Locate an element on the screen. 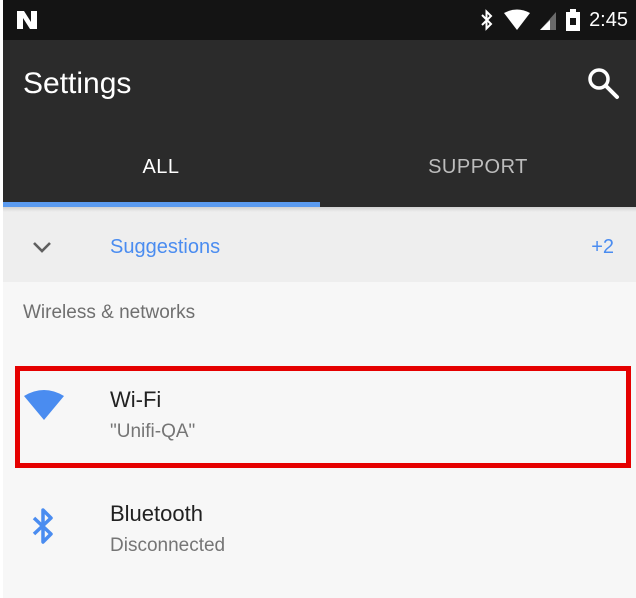 The width and height of the screenshot is (636, 598). status-icons: 2:45 is located at coordinates (553, 20).